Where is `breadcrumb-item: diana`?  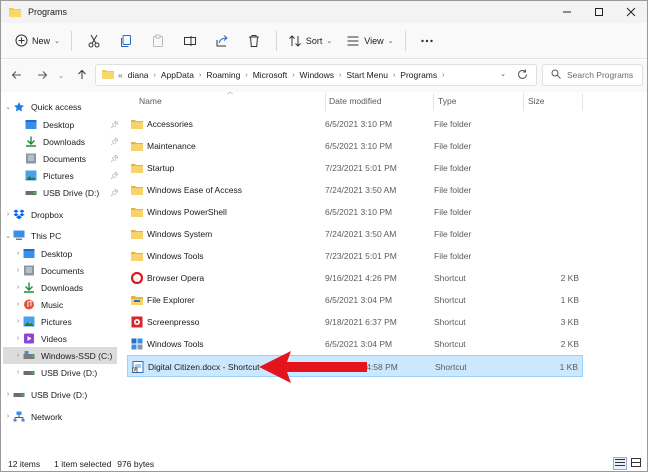 breadcrumb-item: diana is located at coordinates (138, 75).